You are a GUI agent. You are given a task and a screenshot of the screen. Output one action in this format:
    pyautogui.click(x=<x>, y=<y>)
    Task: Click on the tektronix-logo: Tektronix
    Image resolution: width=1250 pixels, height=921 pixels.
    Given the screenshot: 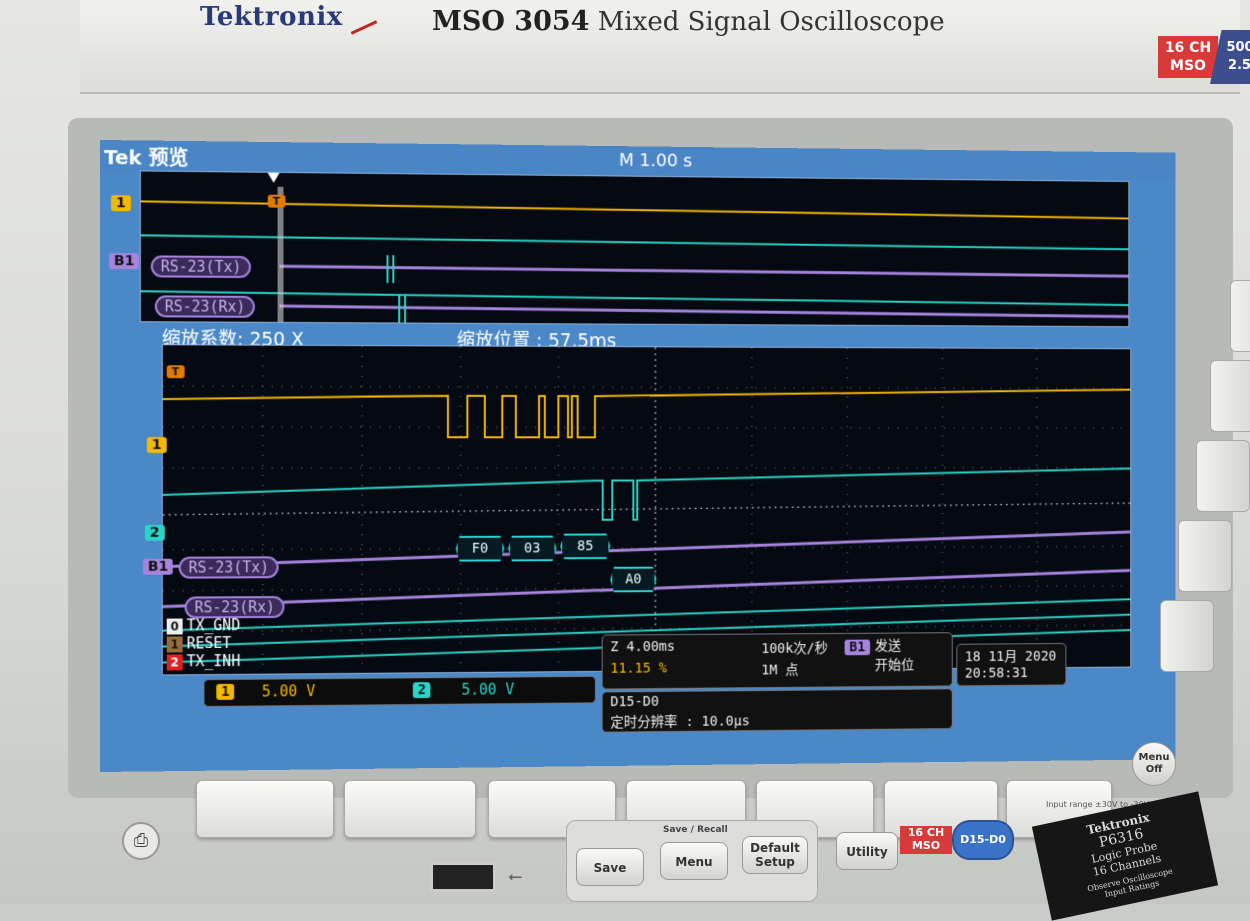 What is the action you would take?
    pyautogui.click(x=271, y=17)
    